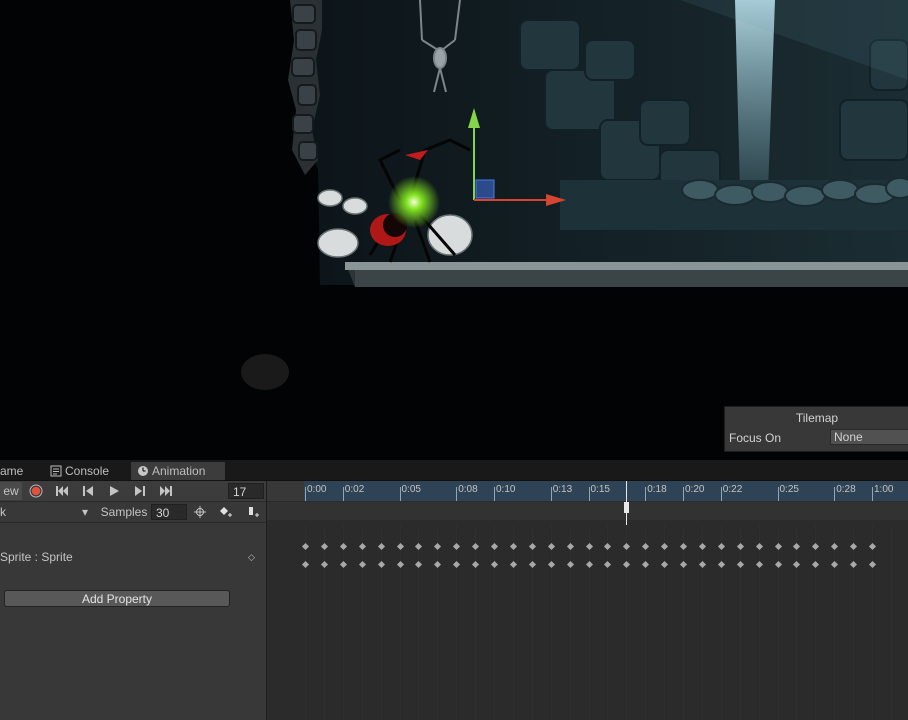  Describe the element at coordinates (56, 470) in the screenshot. I see `console-icon` at that location.